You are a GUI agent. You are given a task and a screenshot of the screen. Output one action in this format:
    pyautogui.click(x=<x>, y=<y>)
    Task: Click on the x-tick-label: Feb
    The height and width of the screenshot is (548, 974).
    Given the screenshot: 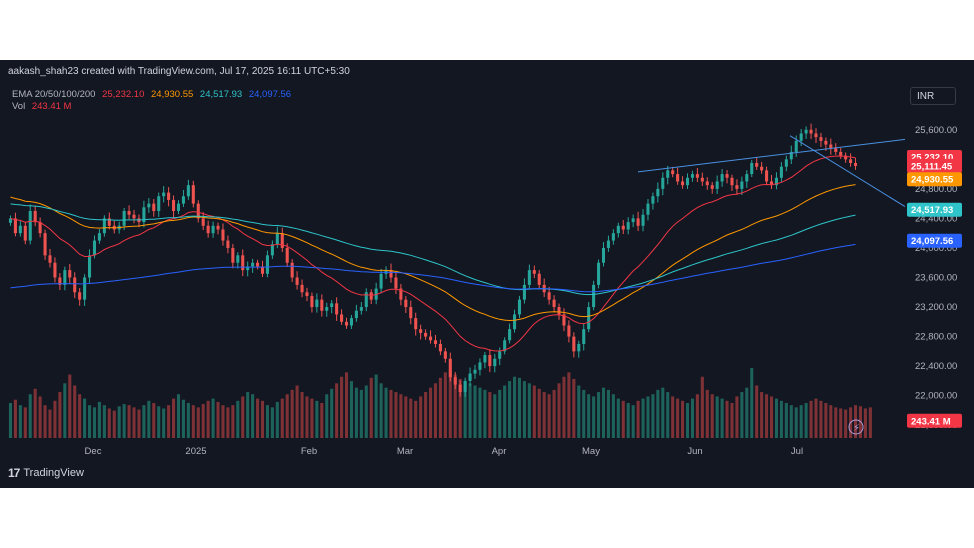 What is the action you would take?
    pyautogui.click(x=309, y=451)
    